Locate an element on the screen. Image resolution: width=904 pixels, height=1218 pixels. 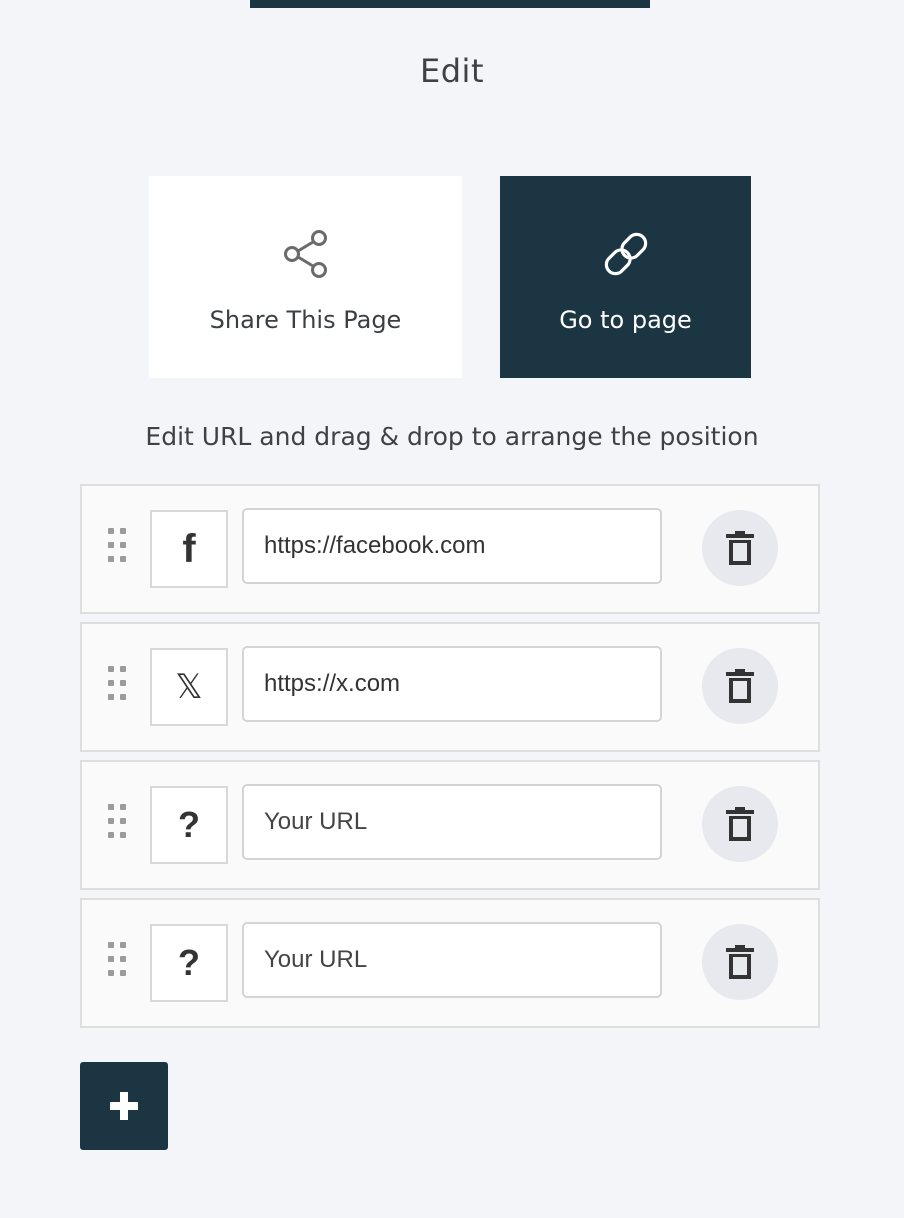
page-title: Edit is located at coordinates (452, 71).